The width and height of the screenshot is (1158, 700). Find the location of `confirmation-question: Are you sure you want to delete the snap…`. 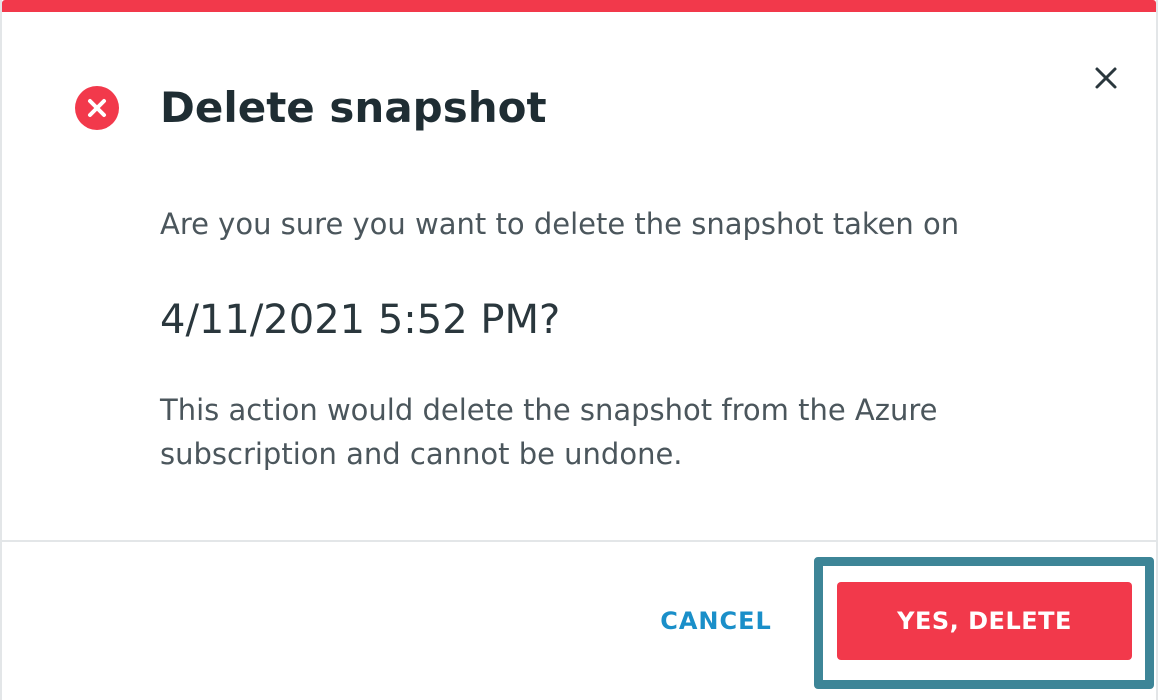

confirmation-question: Are you sure you want to delete the snap… is located at coordinates (560, 224).